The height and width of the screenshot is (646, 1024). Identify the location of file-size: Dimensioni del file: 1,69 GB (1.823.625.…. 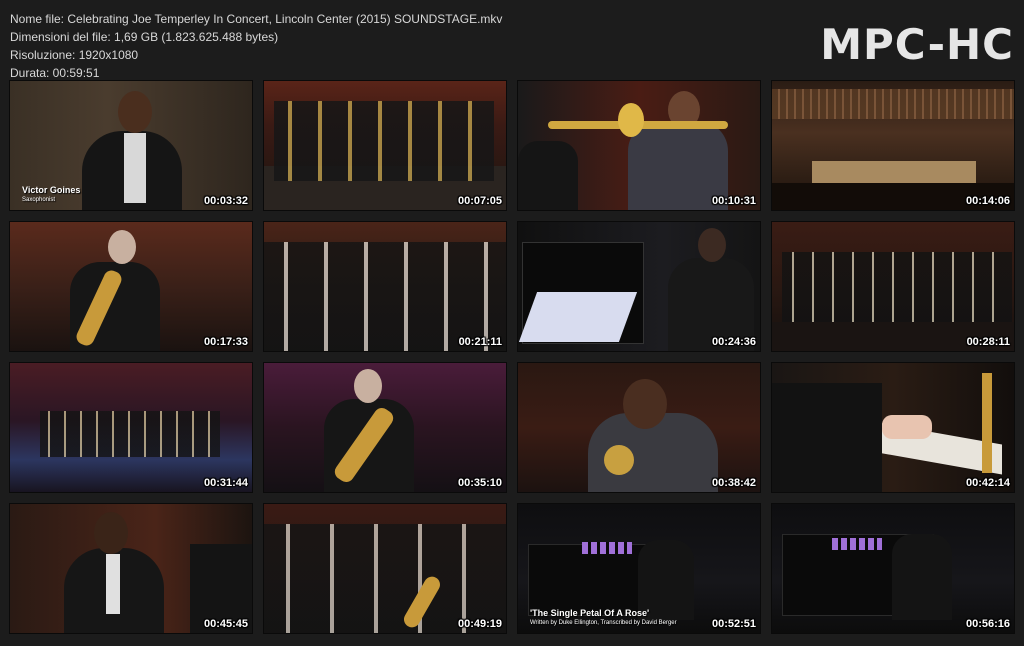
(144, 37).